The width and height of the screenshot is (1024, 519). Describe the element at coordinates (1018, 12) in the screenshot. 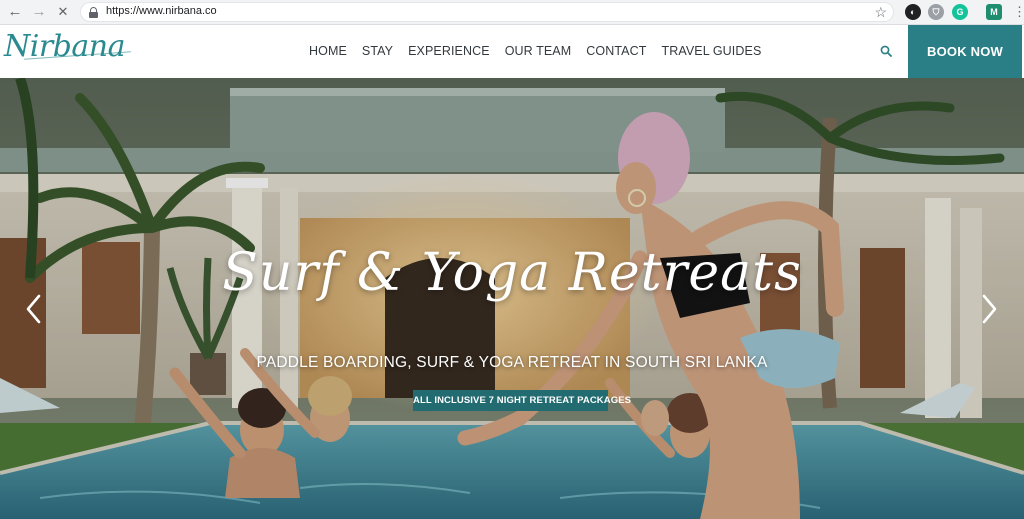

I see `browser-menu-icon: ⋮` at that location.